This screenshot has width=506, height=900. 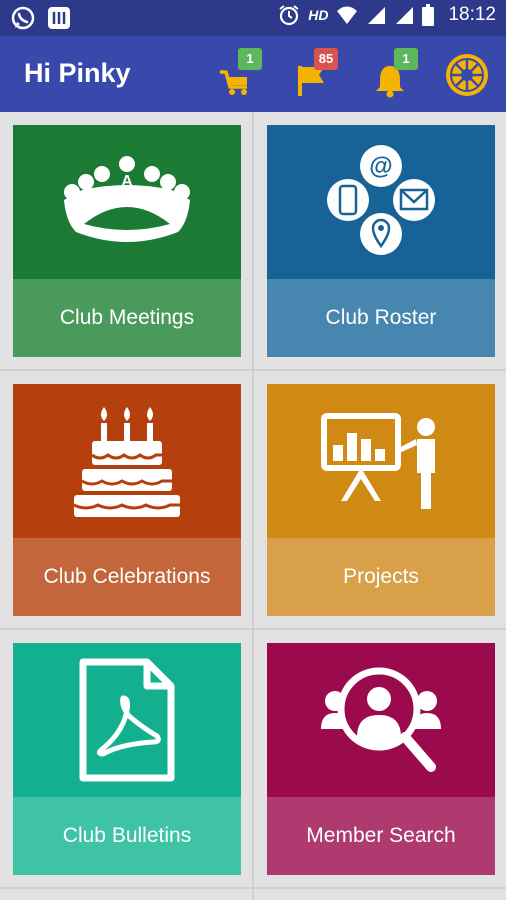 I want to click on tile-label: Club Roster, so click(x=381, y=318).